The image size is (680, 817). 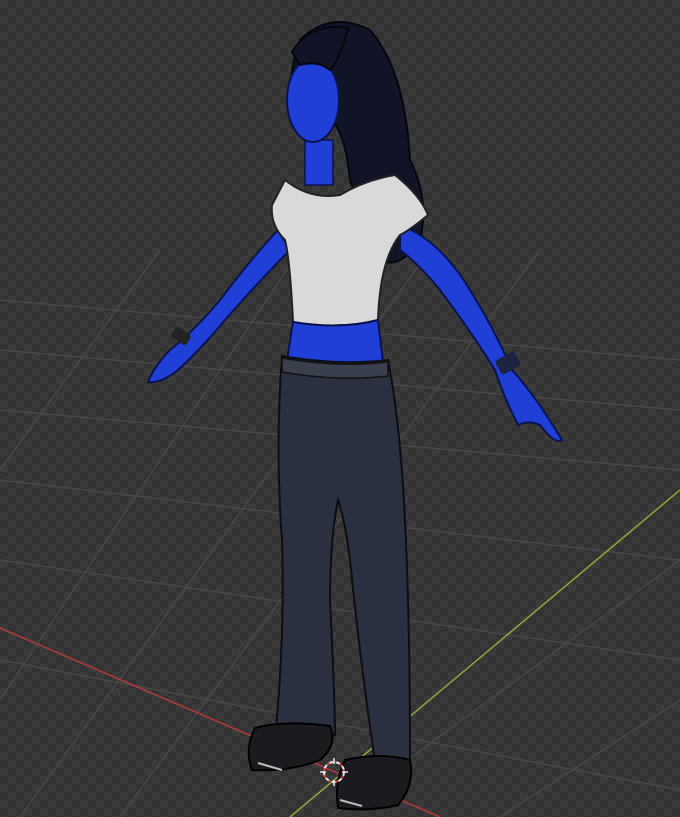 What do you see at coordinates (319, 162) in the screenshot?
I see `neck` at bounding box center [319, 162].